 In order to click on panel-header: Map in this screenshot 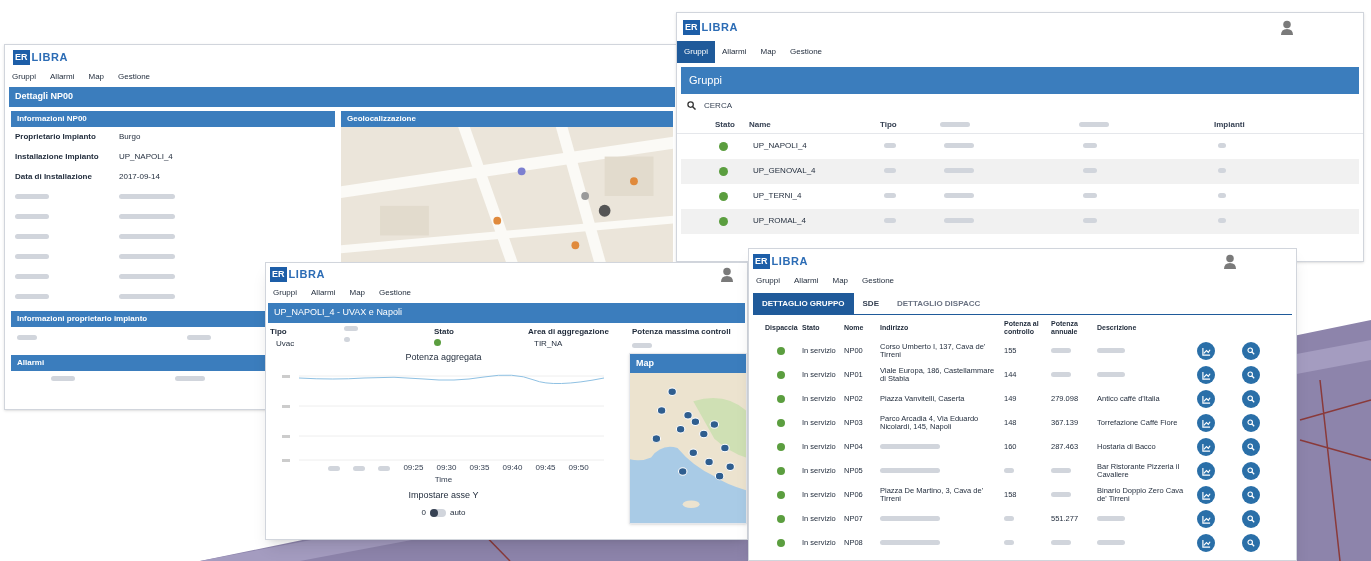, I will do `click(688, 363)`.